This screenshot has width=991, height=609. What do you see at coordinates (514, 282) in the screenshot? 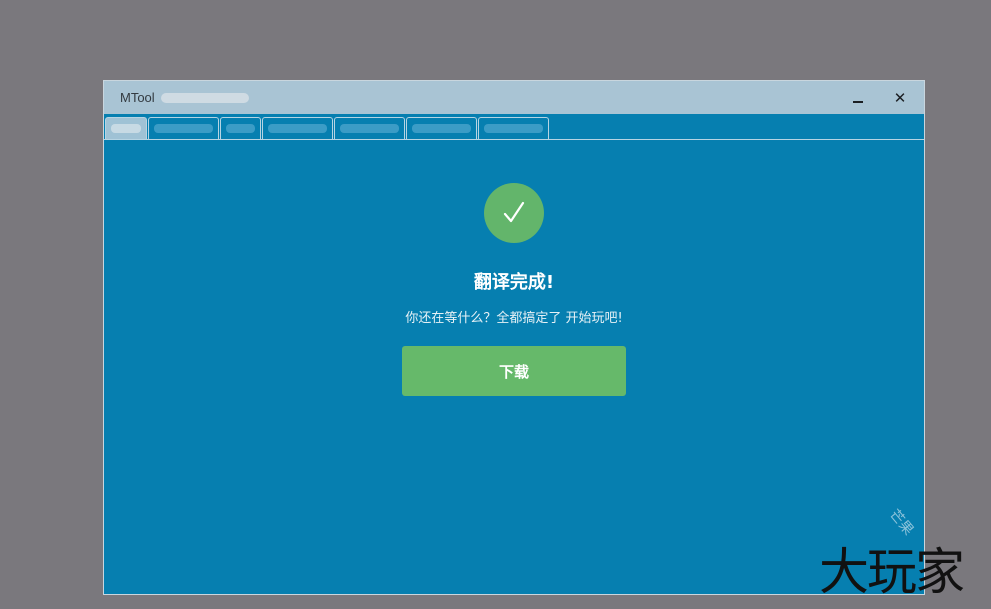
I see `completion-title: 翻译完成!` at bounding box center [514, 282].